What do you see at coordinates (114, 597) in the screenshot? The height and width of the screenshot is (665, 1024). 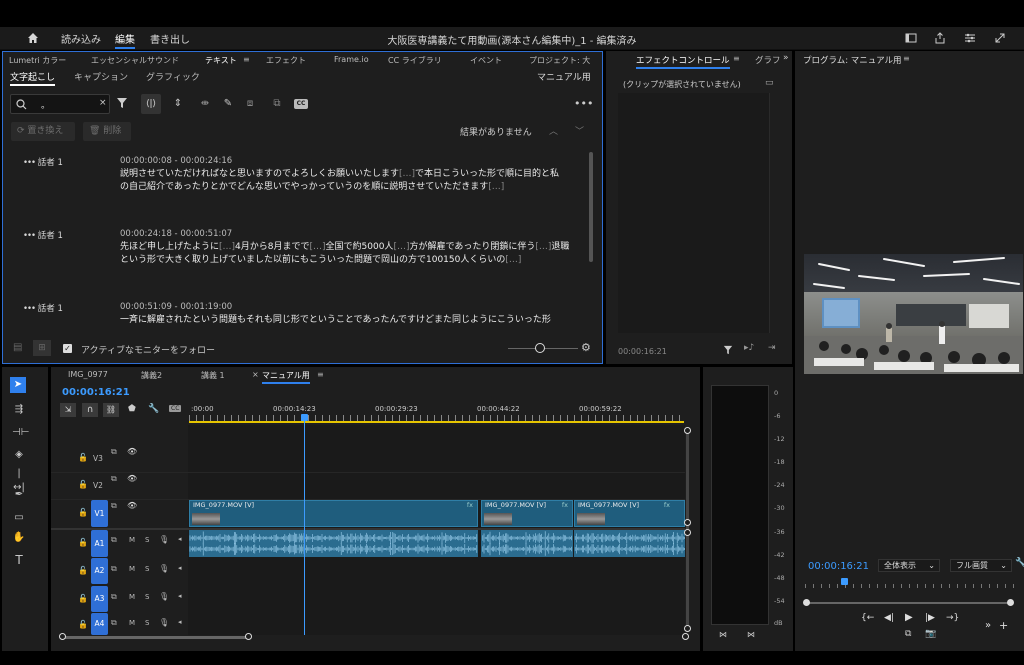 I see `a3-sync-icon: ⧉` at bounding box center [114, 597].